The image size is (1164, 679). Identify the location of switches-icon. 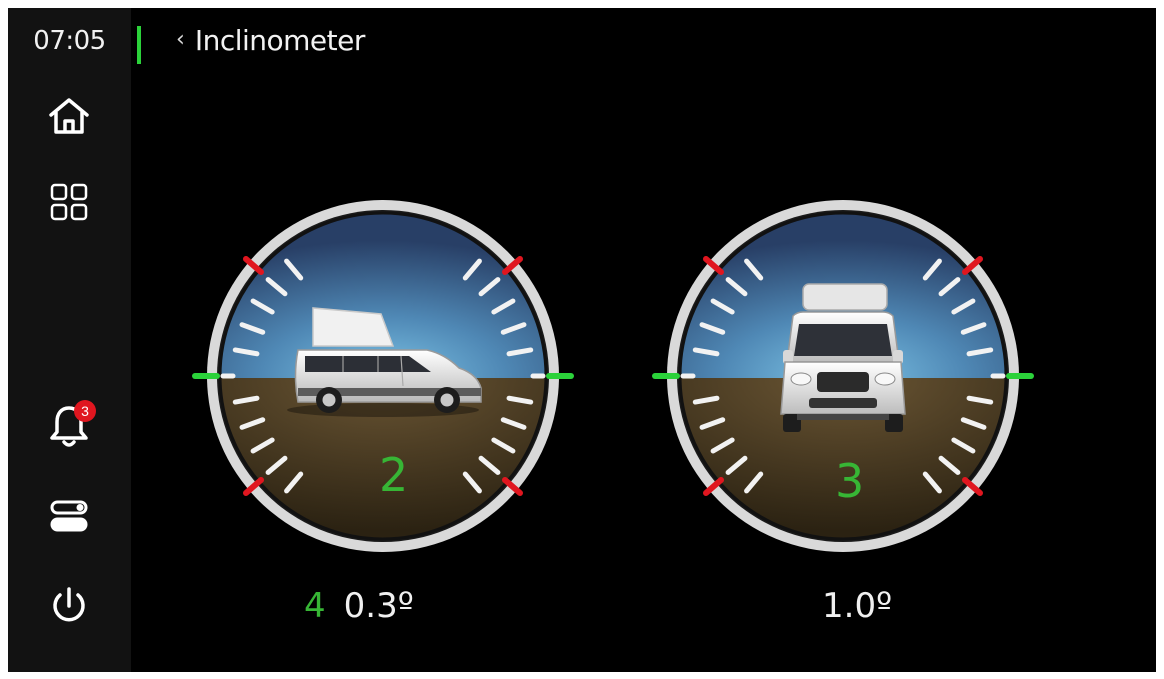
(69, 516).